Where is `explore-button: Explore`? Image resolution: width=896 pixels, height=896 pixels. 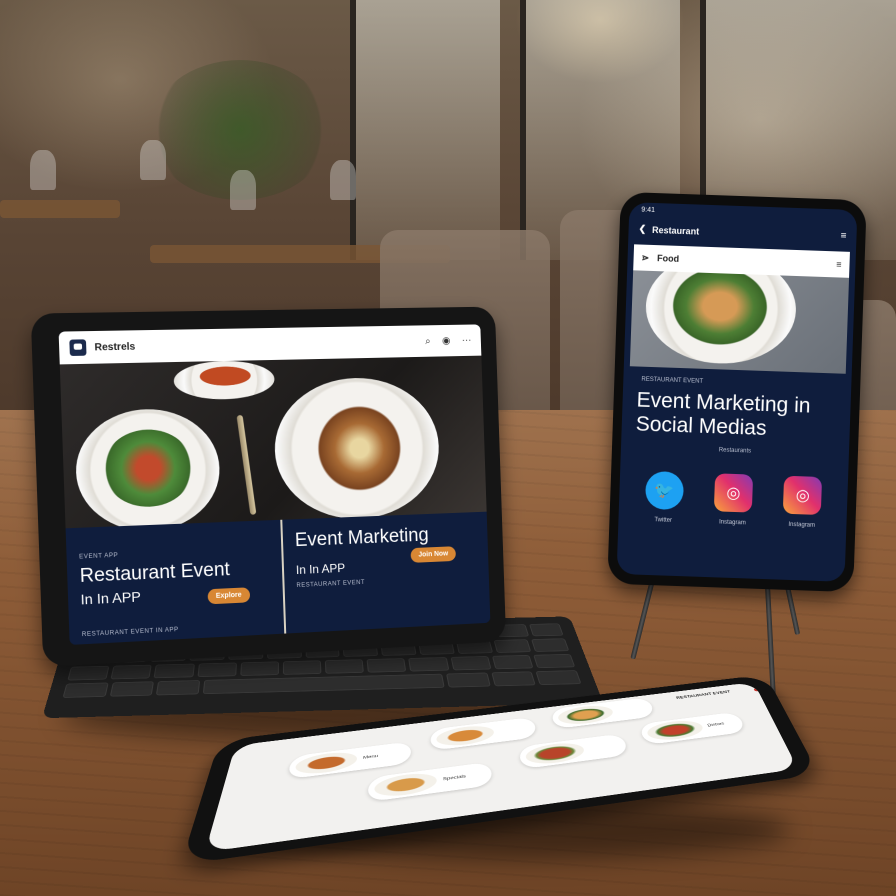 explore-button: Explore is located at coordinates (228, 596).